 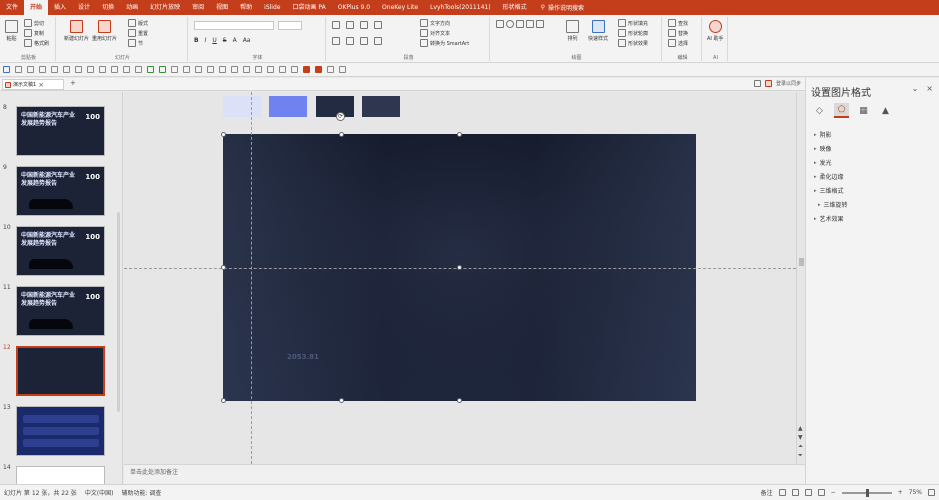 I want to click on rotate-handle: ⟳, so click(x=340, y=116).